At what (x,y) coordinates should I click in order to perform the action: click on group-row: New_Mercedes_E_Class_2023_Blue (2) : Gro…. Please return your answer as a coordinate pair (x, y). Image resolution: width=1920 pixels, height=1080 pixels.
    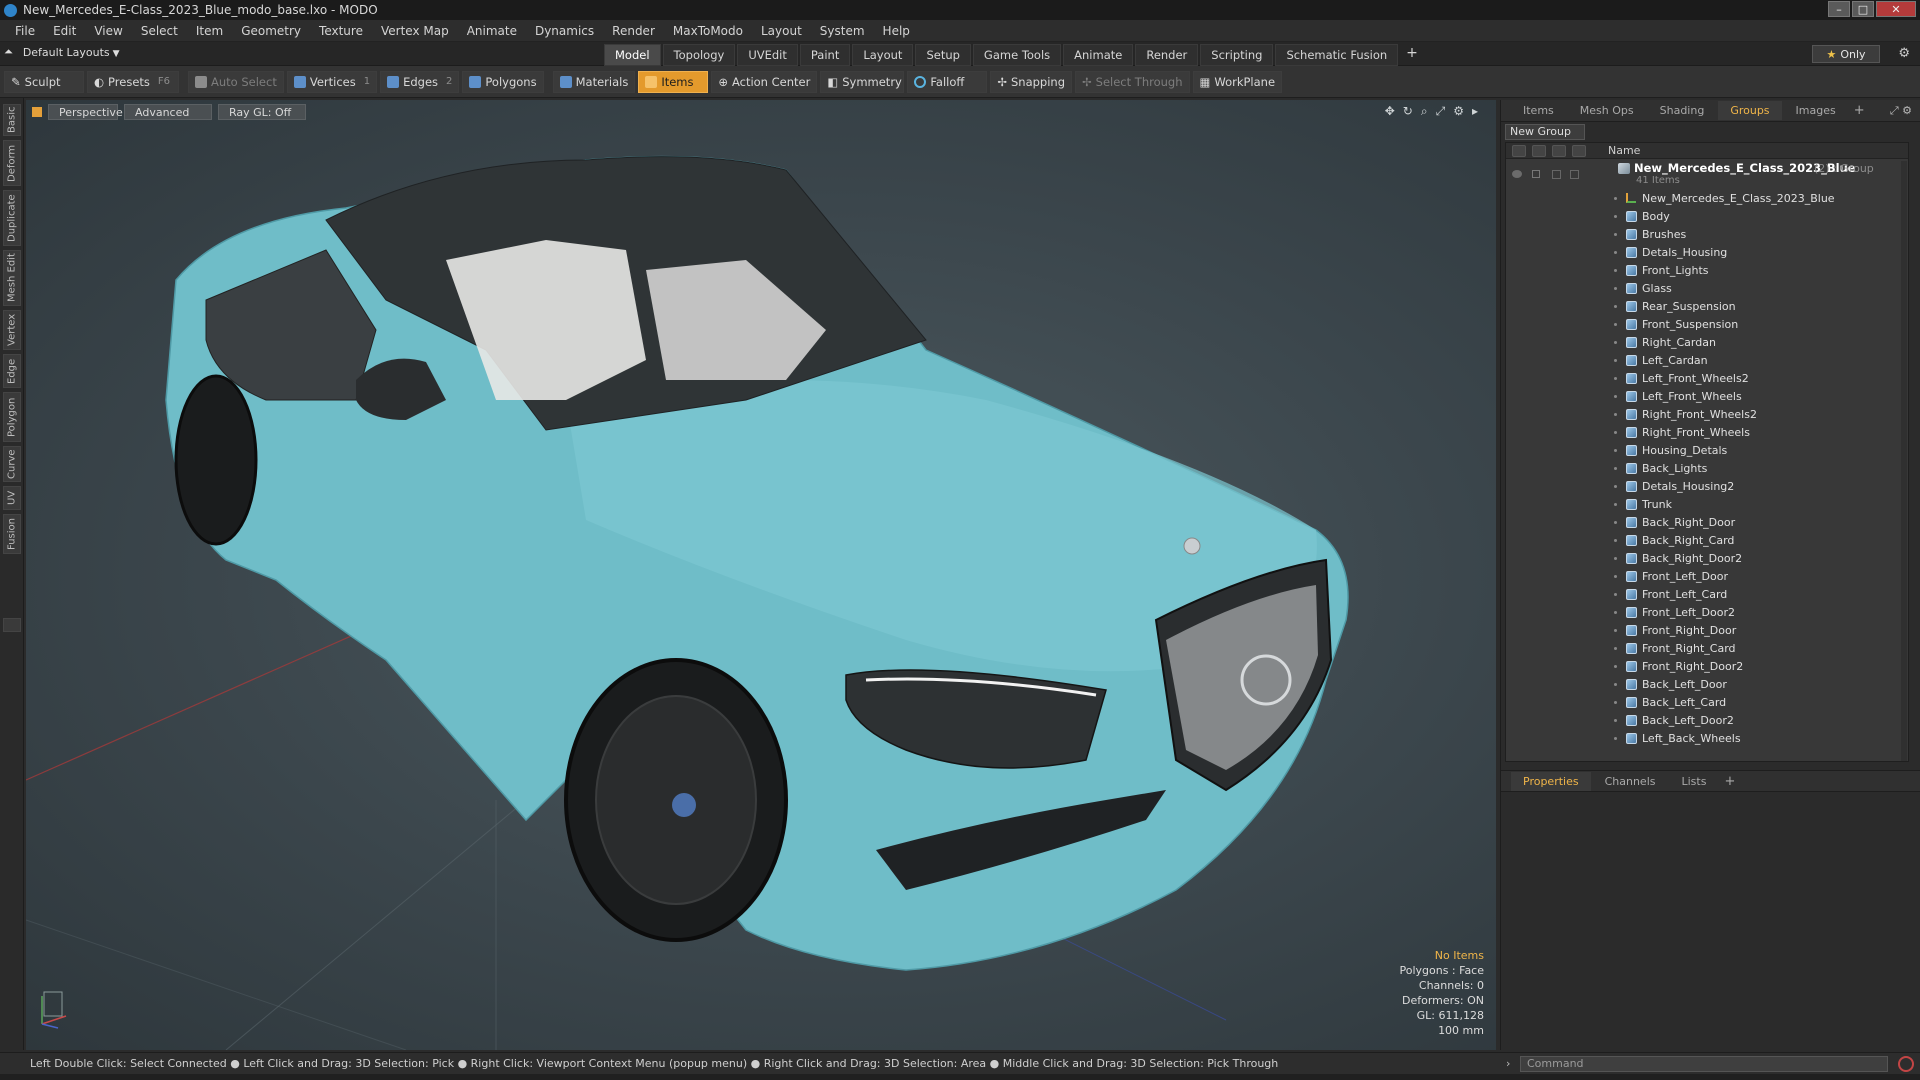
    Looking at the image, I should click on (1707, 174).